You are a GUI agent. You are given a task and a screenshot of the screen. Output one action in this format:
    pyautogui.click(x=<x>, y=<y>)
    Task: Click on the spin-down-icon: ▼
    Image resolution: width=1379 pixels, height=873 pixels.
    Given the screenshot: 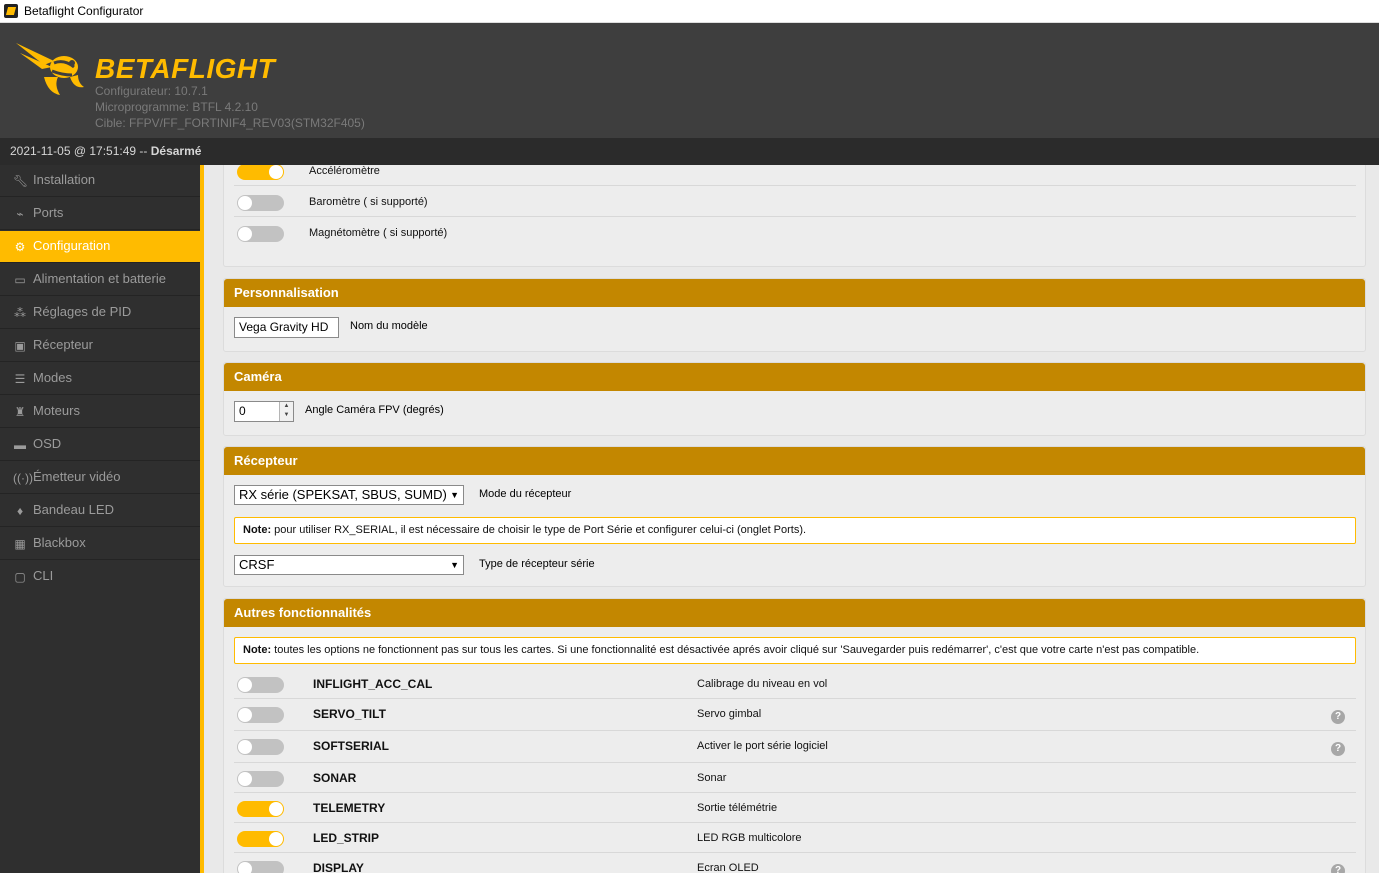 What is the action you would take?
    pyautogui.click(x=286, y=415)
    